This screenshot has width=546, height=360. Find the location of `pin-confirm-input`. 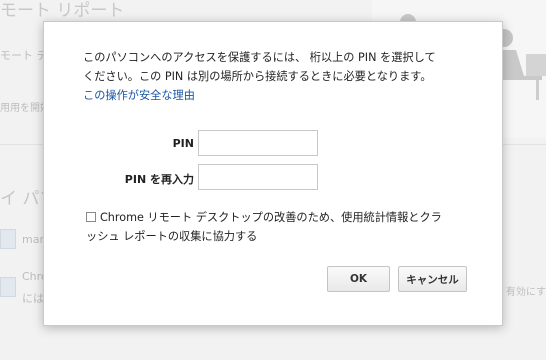

pin-confirm-input is located at coordinates (258, 177).